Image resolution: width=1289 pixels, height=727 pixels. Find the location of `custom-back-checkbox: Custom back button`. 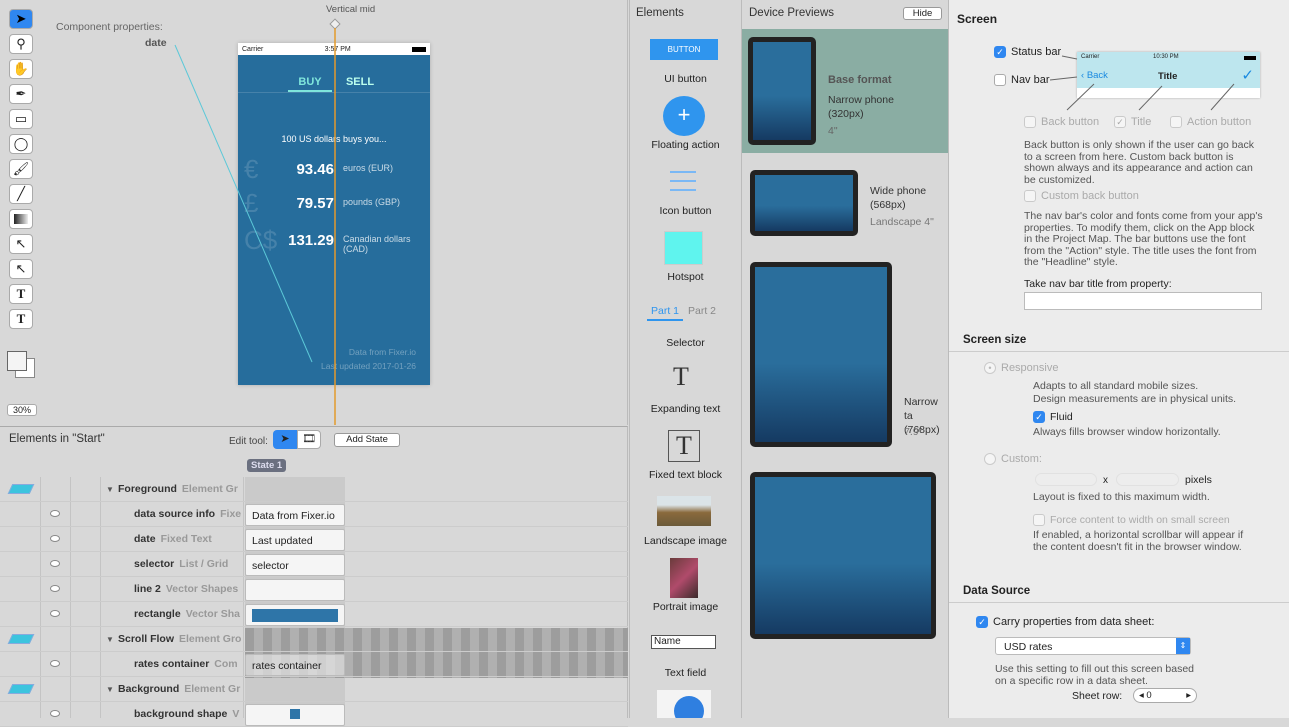

custom-back-checkbox: Custom back button is located at coordinates (1081, 196).